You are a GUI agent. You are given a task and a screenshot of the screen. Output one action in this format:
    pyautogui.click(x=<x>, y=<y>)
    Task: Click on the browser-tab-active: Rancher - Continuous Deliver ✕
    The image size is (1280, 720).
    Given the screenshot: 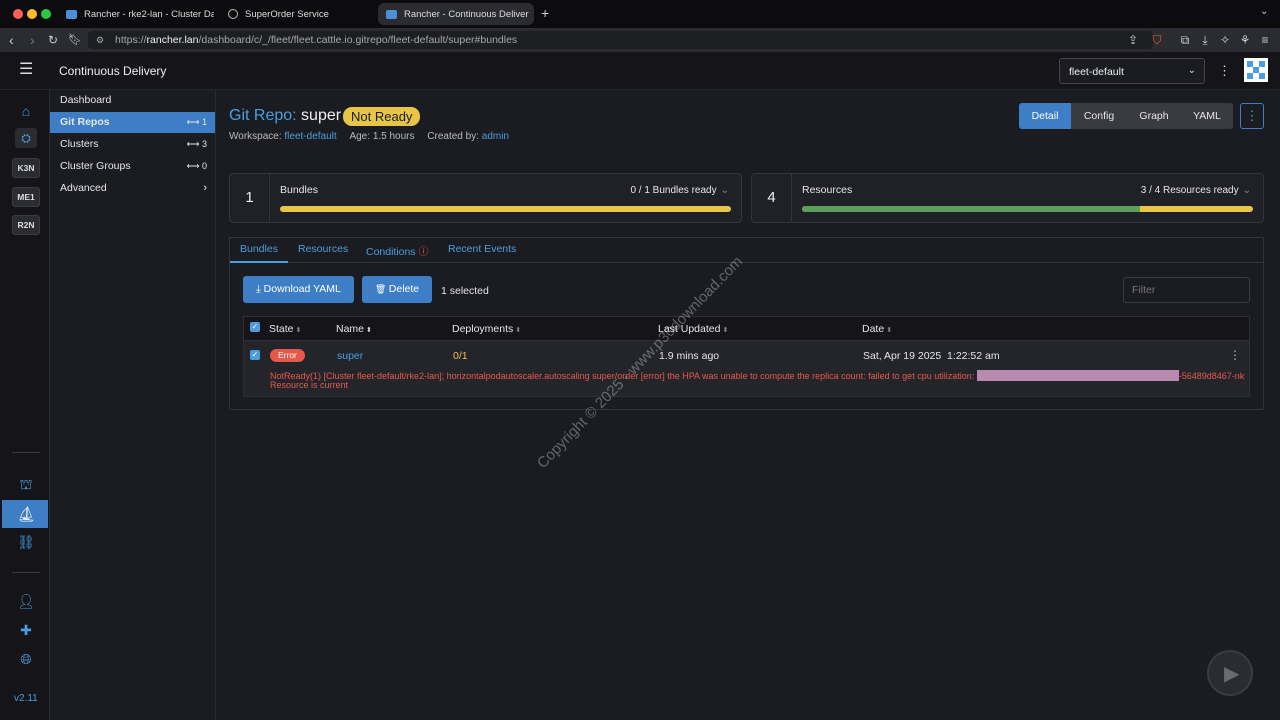 What is the action you would take?
    pyautogui.click(x=456, y=14)
    